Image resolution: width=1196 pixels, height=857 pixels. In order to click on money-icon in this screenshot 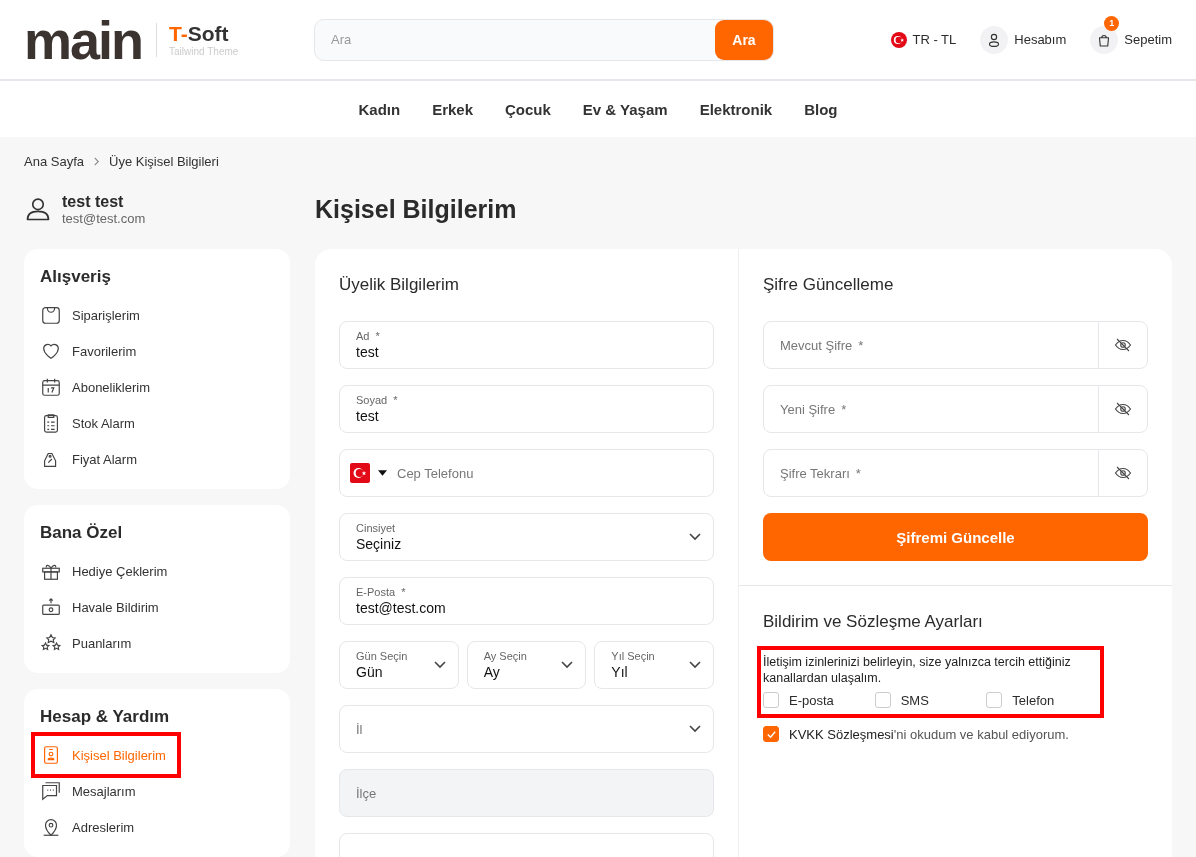, I will do `click(51, 607)`.